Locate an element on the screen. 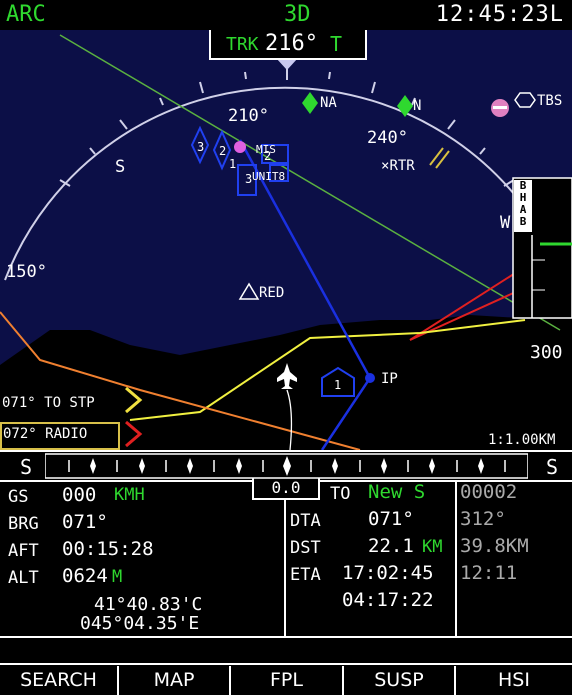  aft-label: AFT is located at coordinates (23, 551).